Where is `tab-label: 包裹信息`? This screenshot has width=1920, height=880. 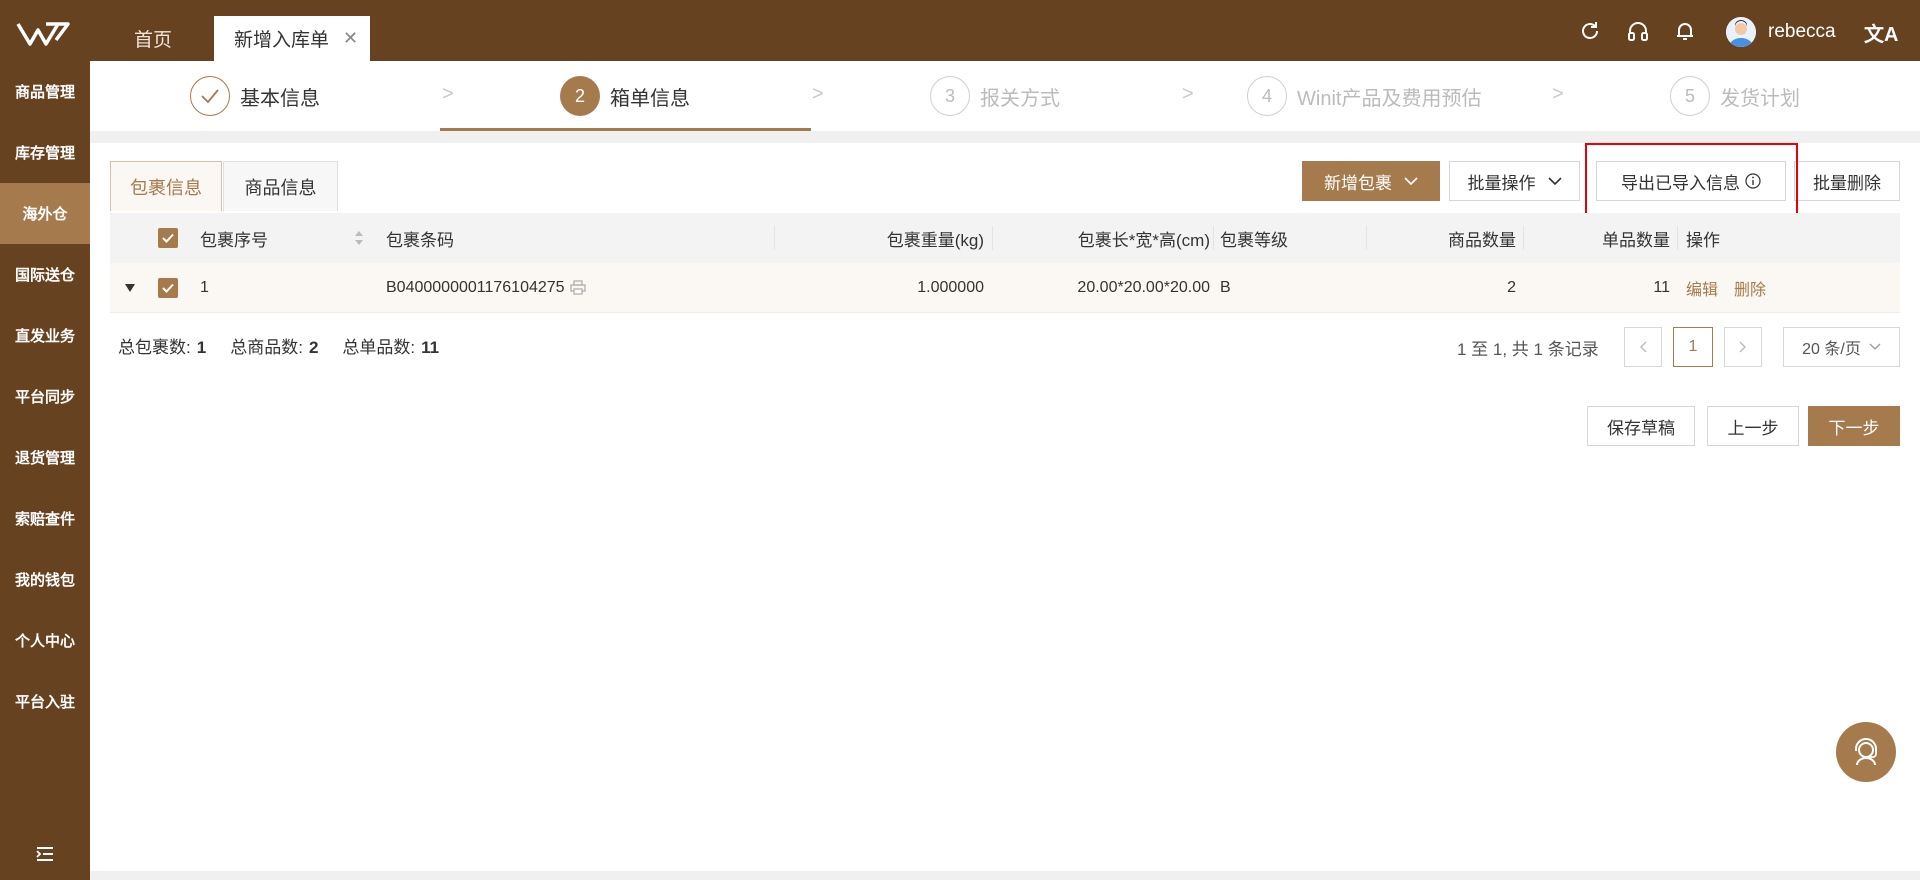 tab-label: 包裹信息 is located at coordinates (166, 187).